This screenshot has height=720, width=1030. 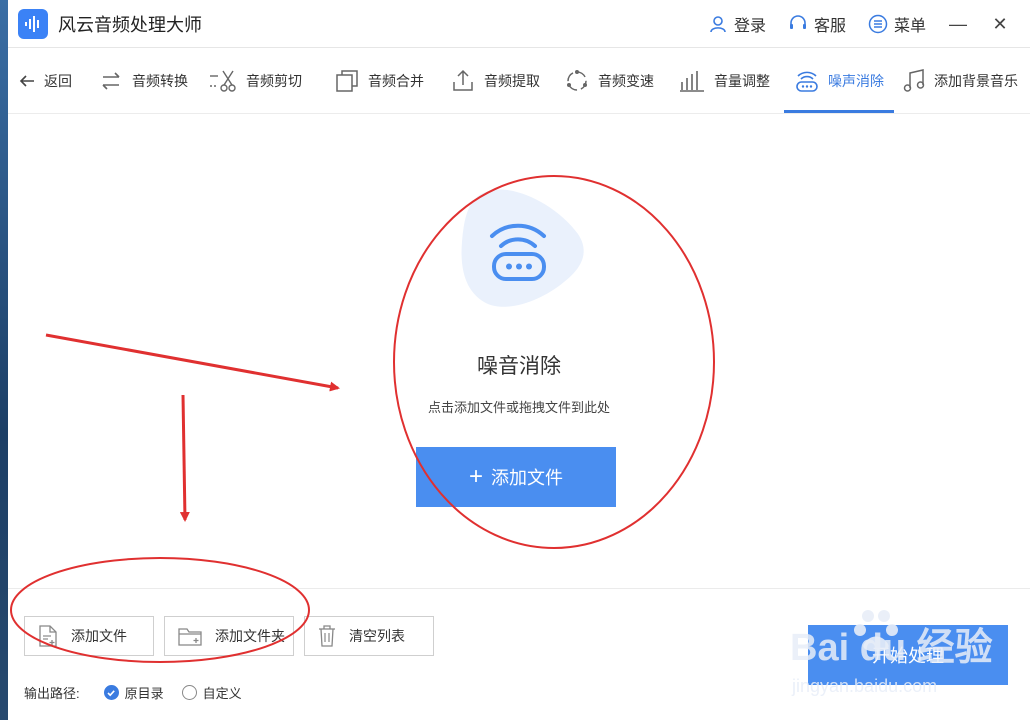 I want to click on add-file-button-large: + 添加文件, so click(x=516, y=477).